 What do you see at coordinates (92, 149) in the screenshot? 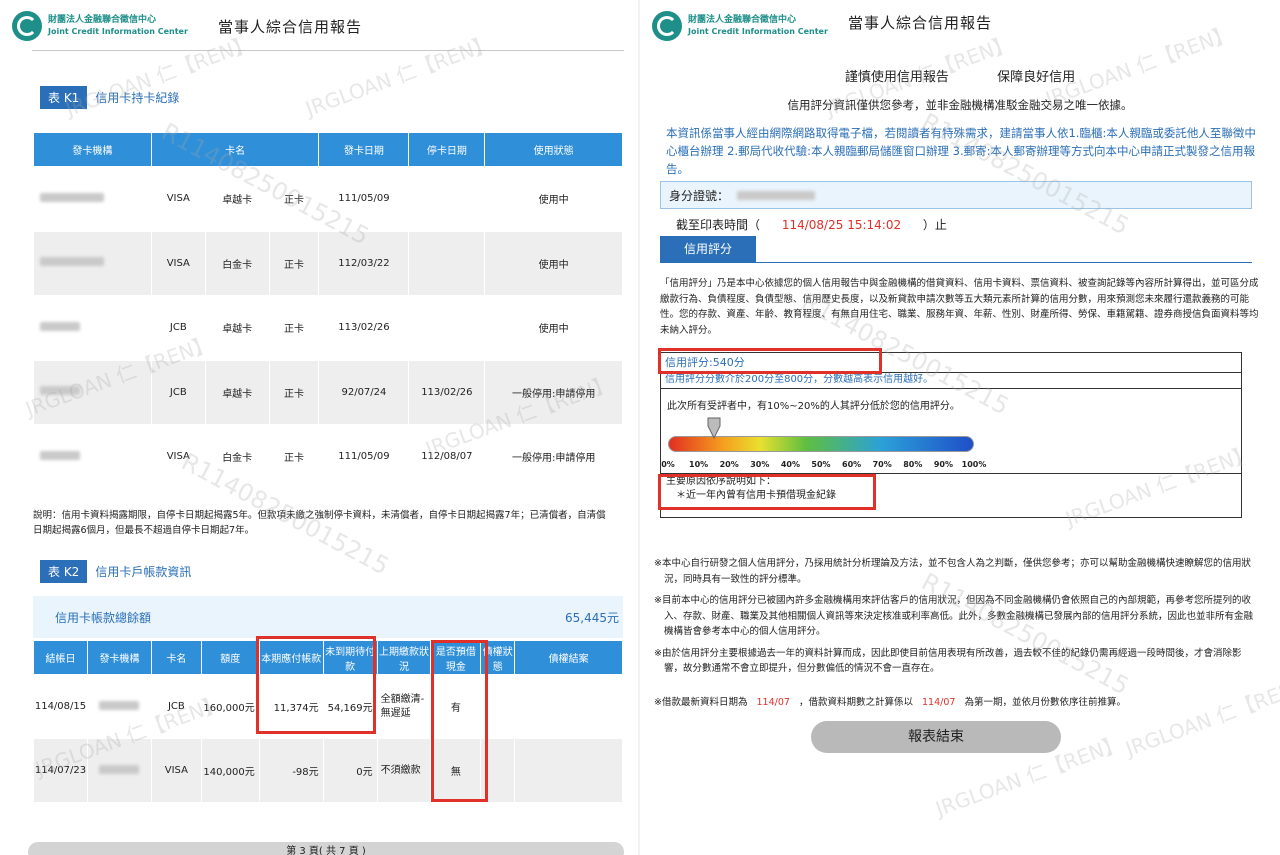
I see `col-issuer: 發卡機構` at bounding box center [92, 149].